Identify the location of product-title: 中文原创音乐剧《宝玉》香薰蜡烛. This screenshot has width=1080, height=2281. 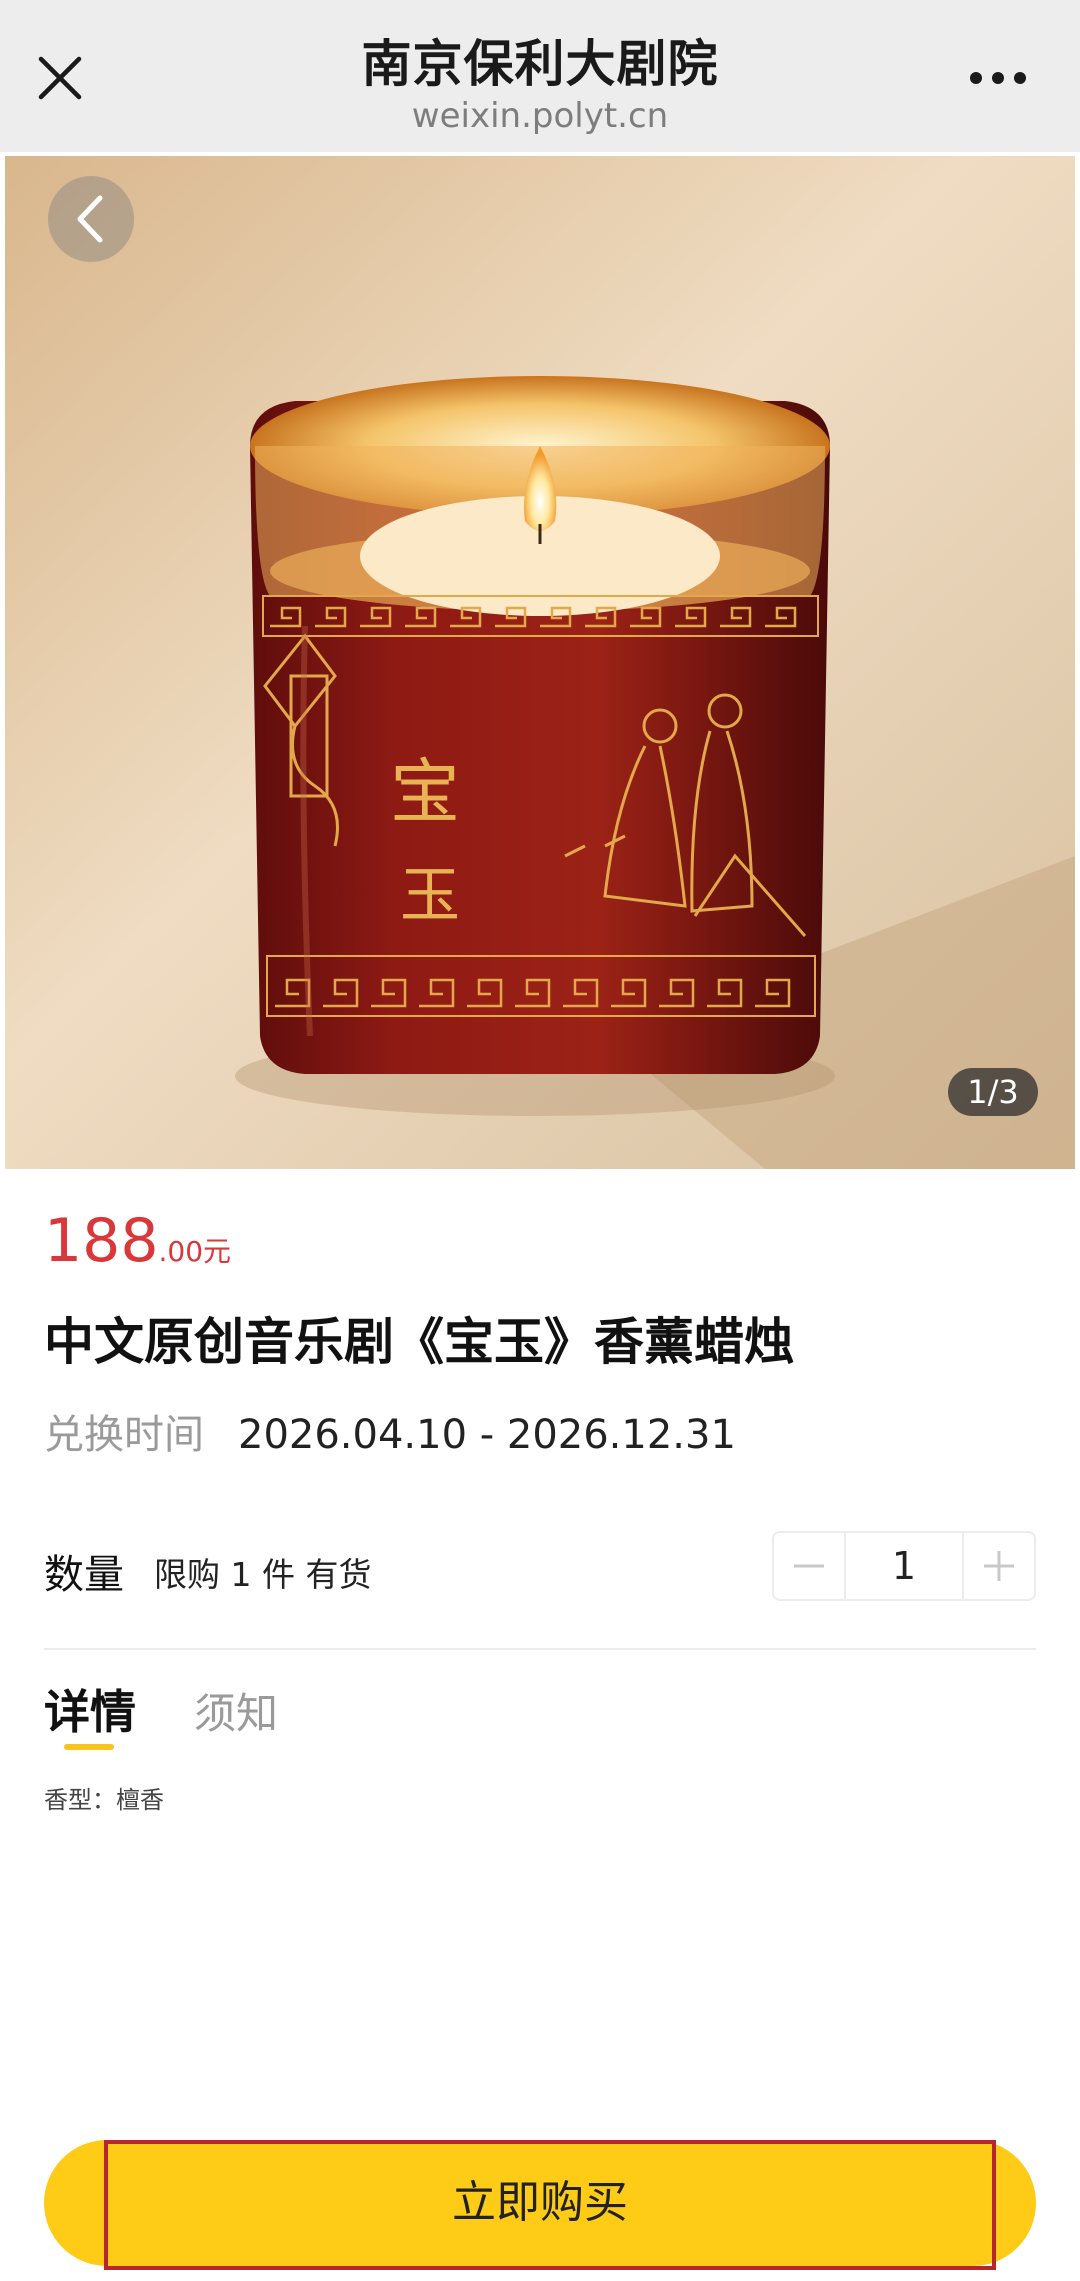
(419, 1342).